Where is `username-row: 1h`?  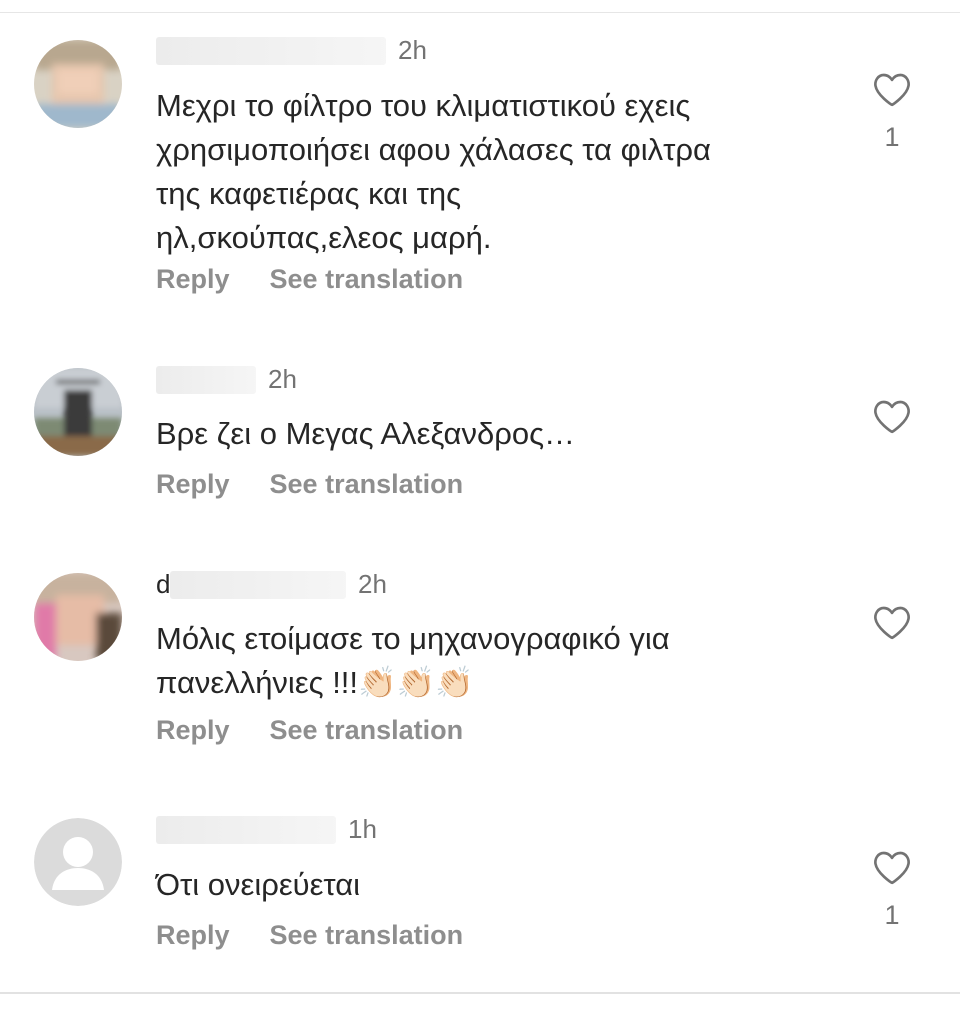 username-row: 1h is located at coordinates (266, 829).